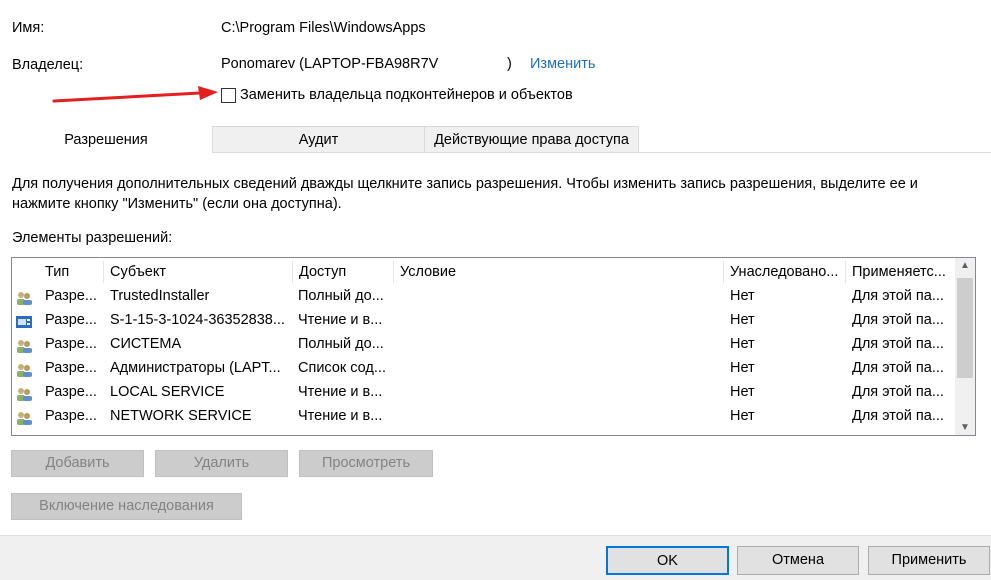  I want to click on scroll-up-icon: ▲, so click(965, 265).